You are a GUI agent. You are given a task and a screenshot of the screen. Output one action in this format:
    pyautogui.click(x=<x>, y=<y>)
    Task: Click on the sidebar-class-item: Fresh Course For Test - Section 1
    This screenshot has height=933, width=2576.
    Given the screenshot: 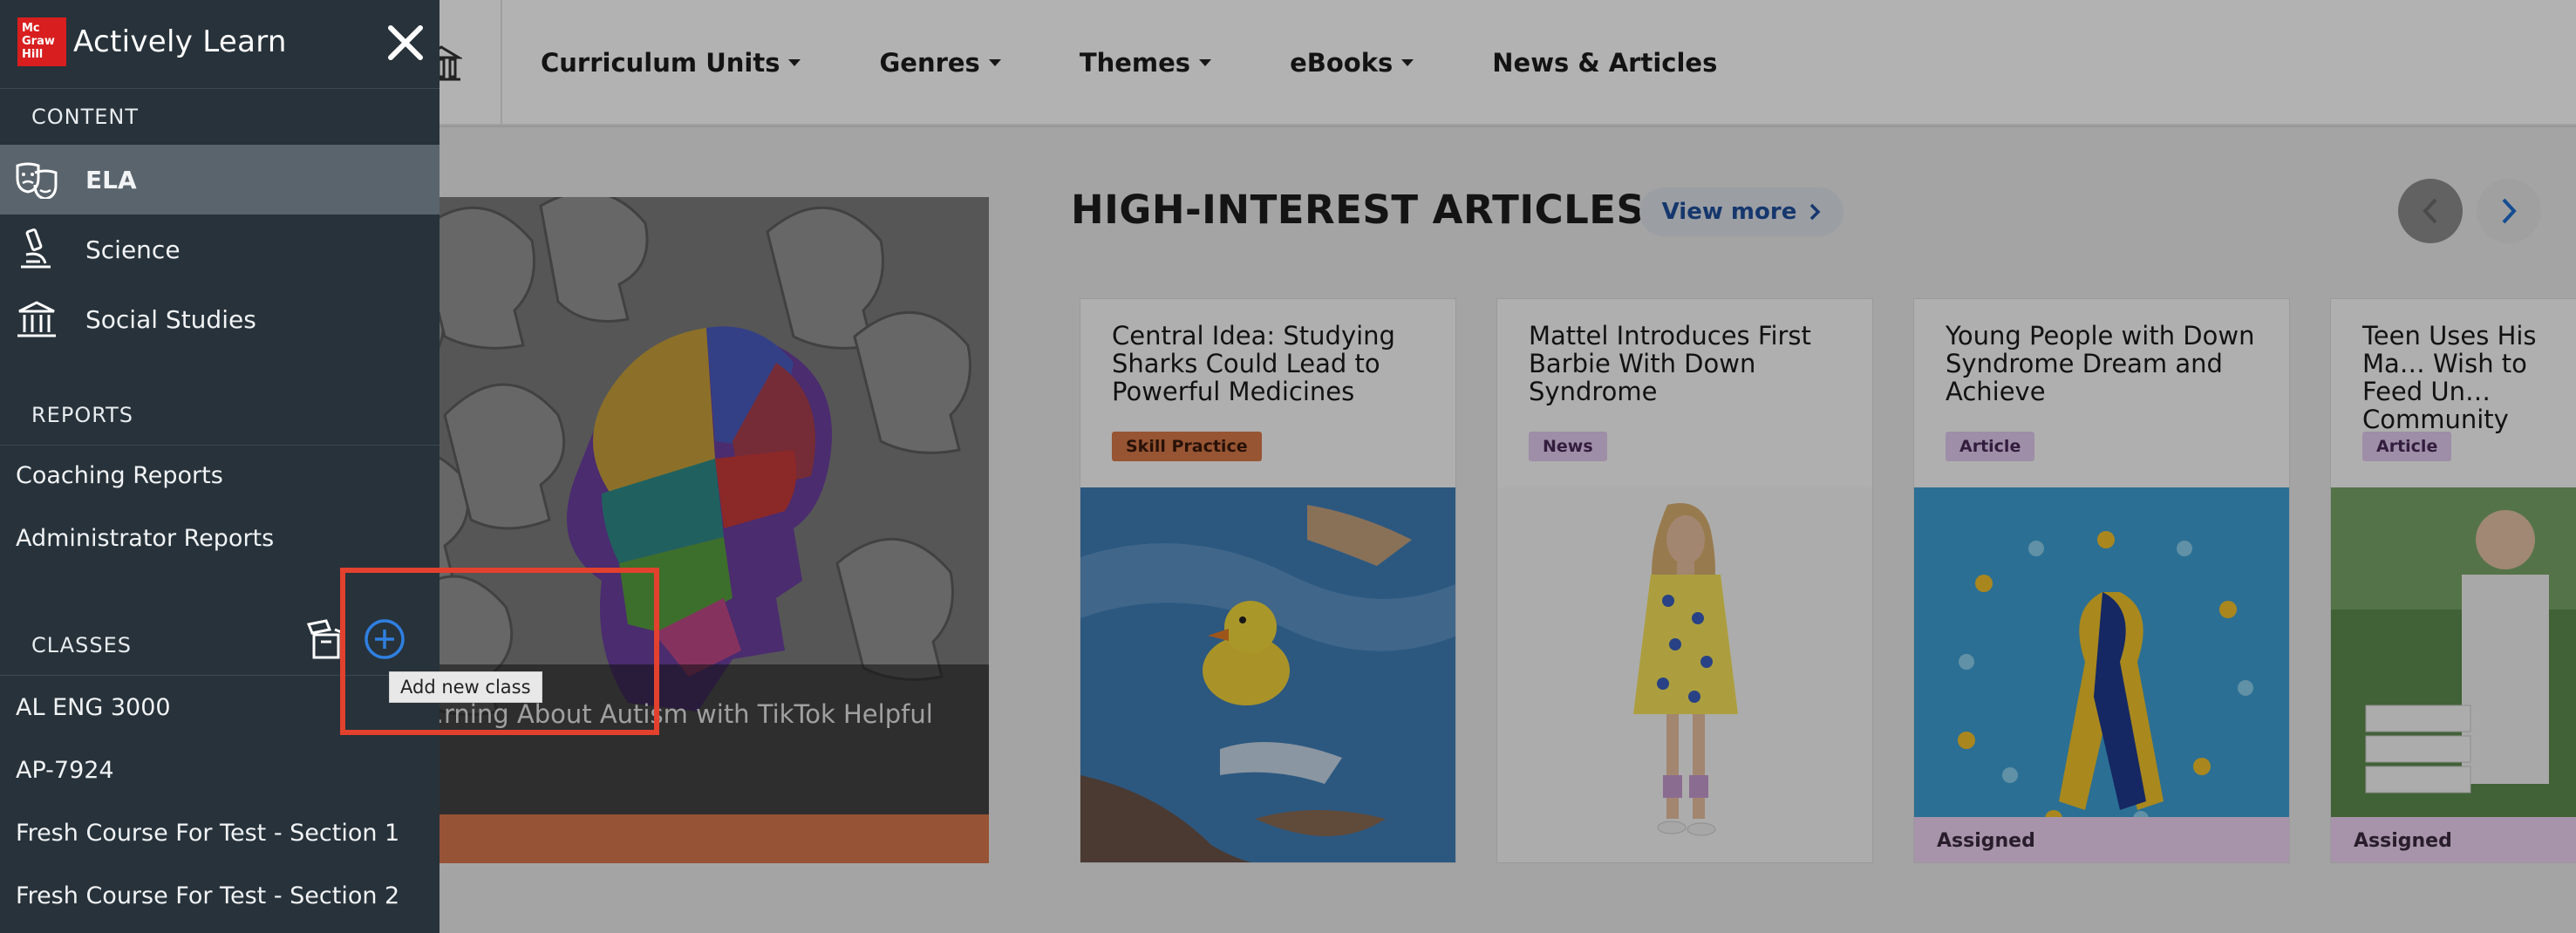 What is the action you would take?
    pyautogui.click(x=208, y=833)
    